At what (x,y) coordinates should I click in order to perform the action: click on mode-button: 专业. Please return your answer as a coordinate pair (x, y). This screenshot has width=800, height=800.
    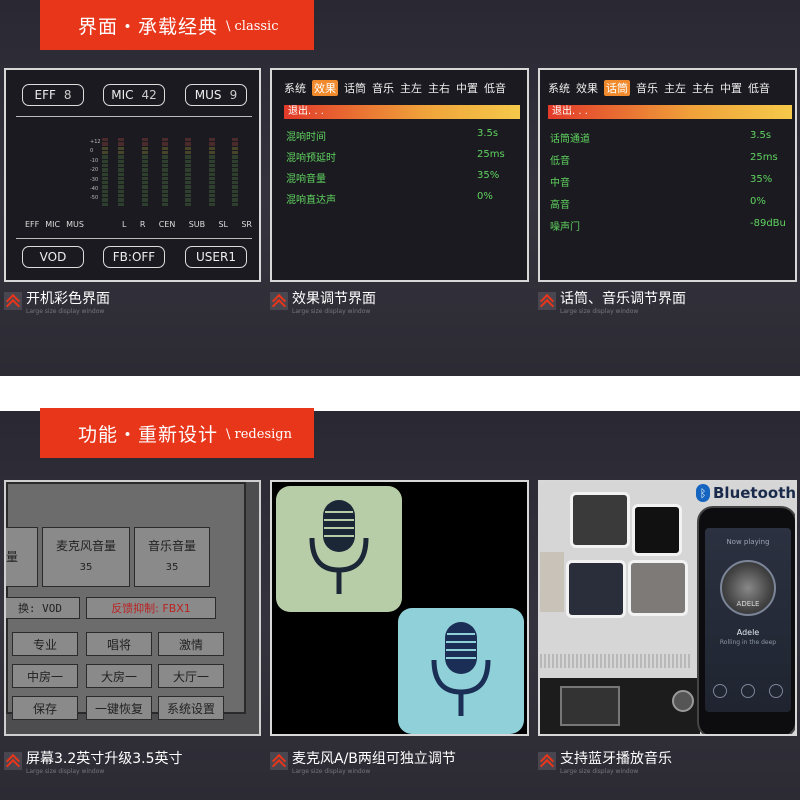
    Looking at the image, I should click on (45, 644).